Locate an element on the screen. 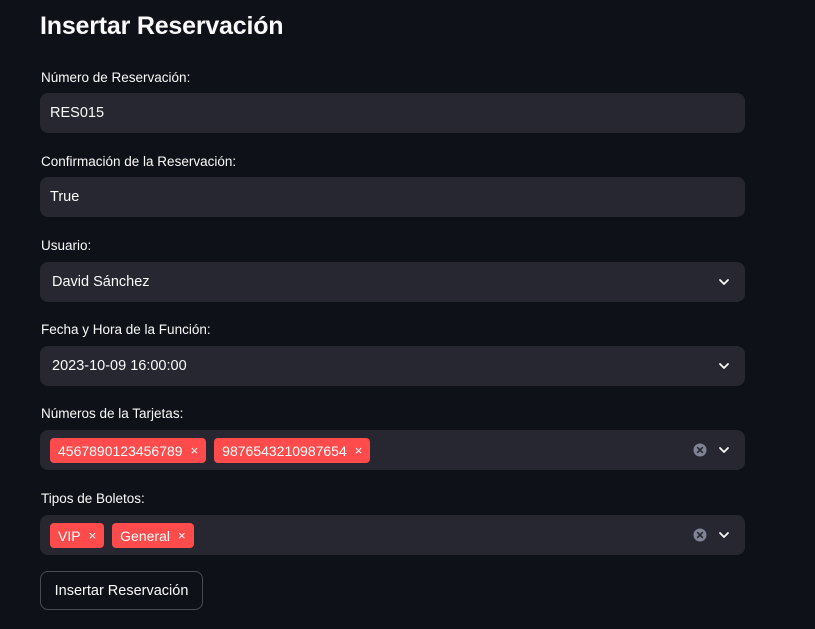  confirmation-label: Confirmación de la Reservación: is located at coordinates (139, 161).